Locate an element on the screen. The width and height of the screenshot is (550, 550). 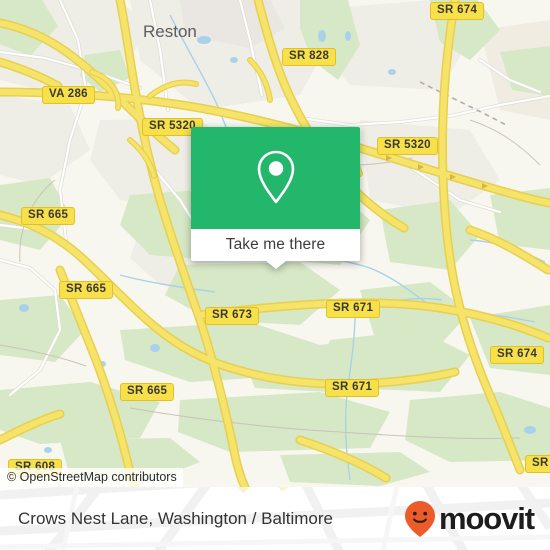
location-popup-card: Take me there is located at coordinates (275, 198).